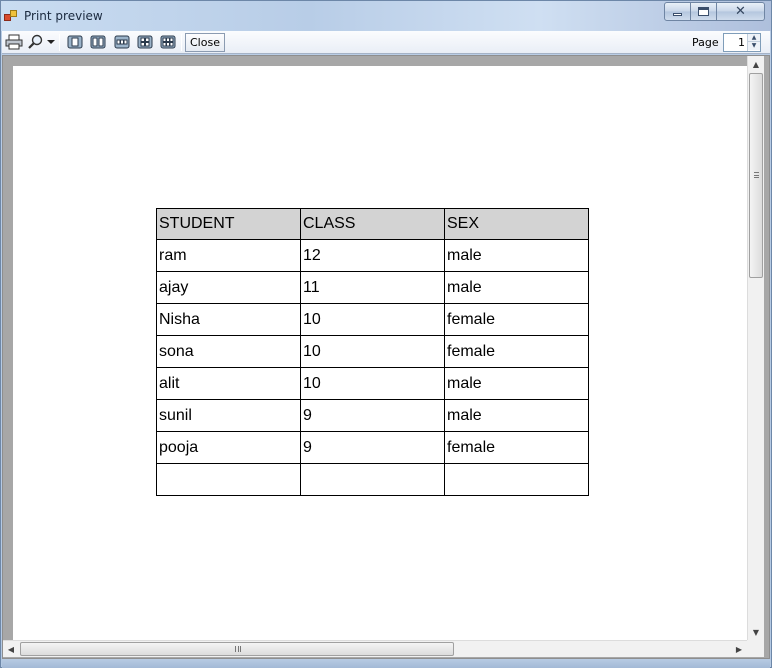  I want to click on horizontal-scrollbar: ◀ ▶, so click(375, 648).